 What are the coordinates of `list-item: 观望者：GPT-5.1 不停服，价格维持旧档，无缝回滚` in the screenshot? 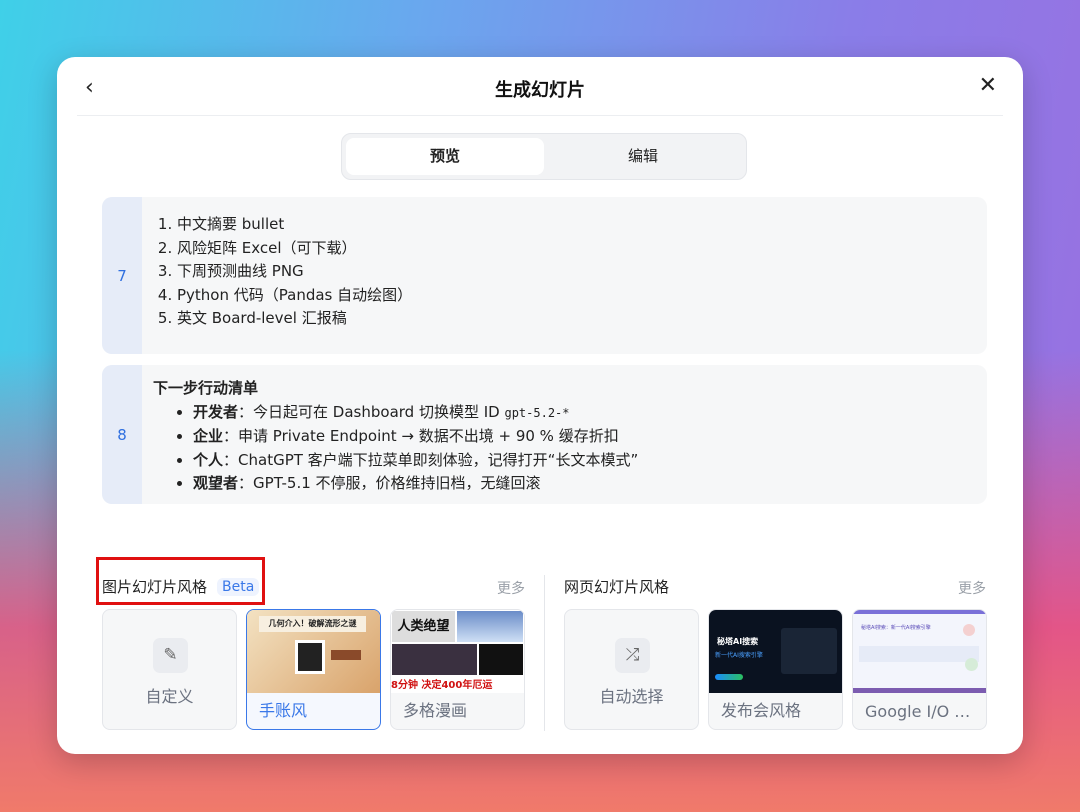 It's located at (415, 484).